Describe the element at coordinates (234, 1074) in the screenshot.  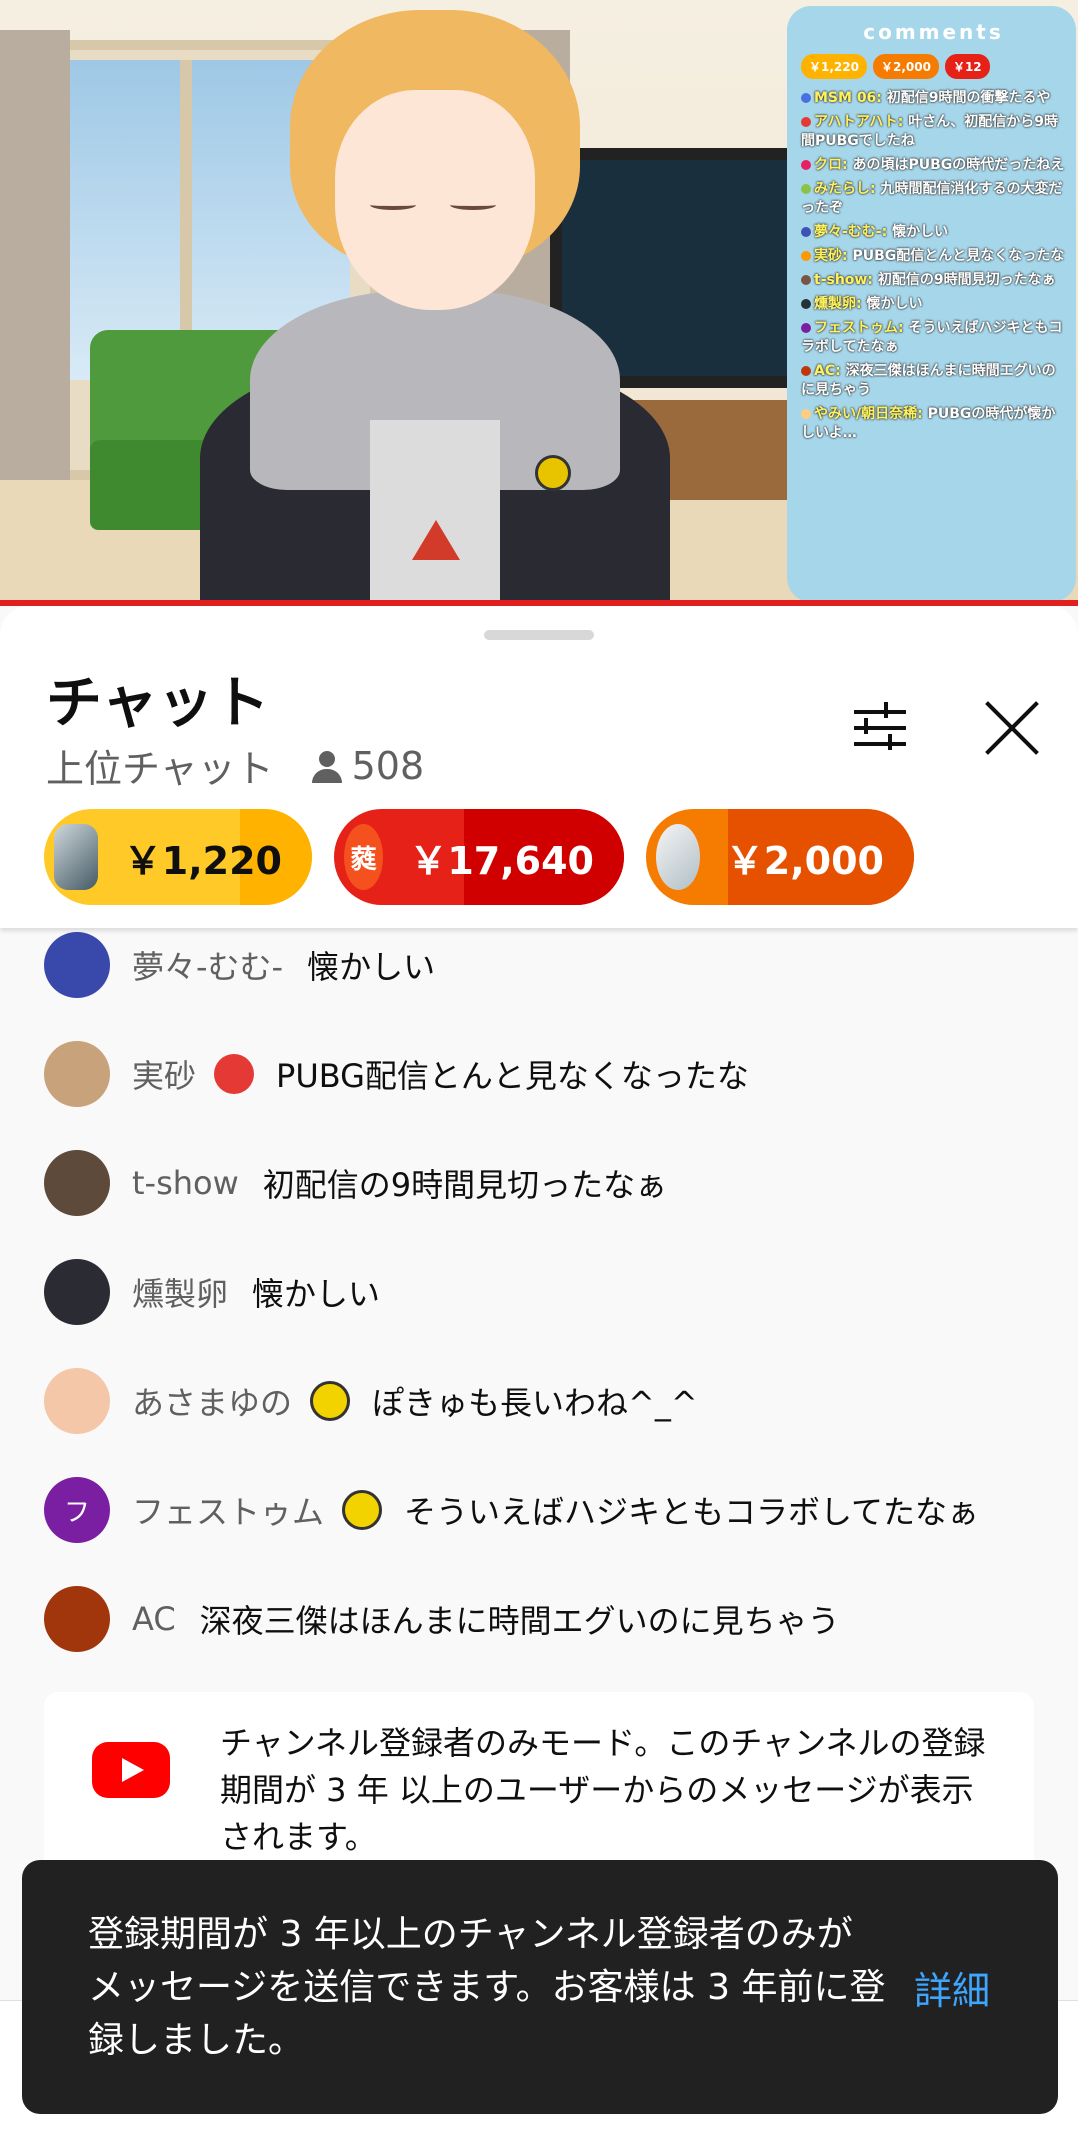
I see `tomato-emoji-icon` at that location.